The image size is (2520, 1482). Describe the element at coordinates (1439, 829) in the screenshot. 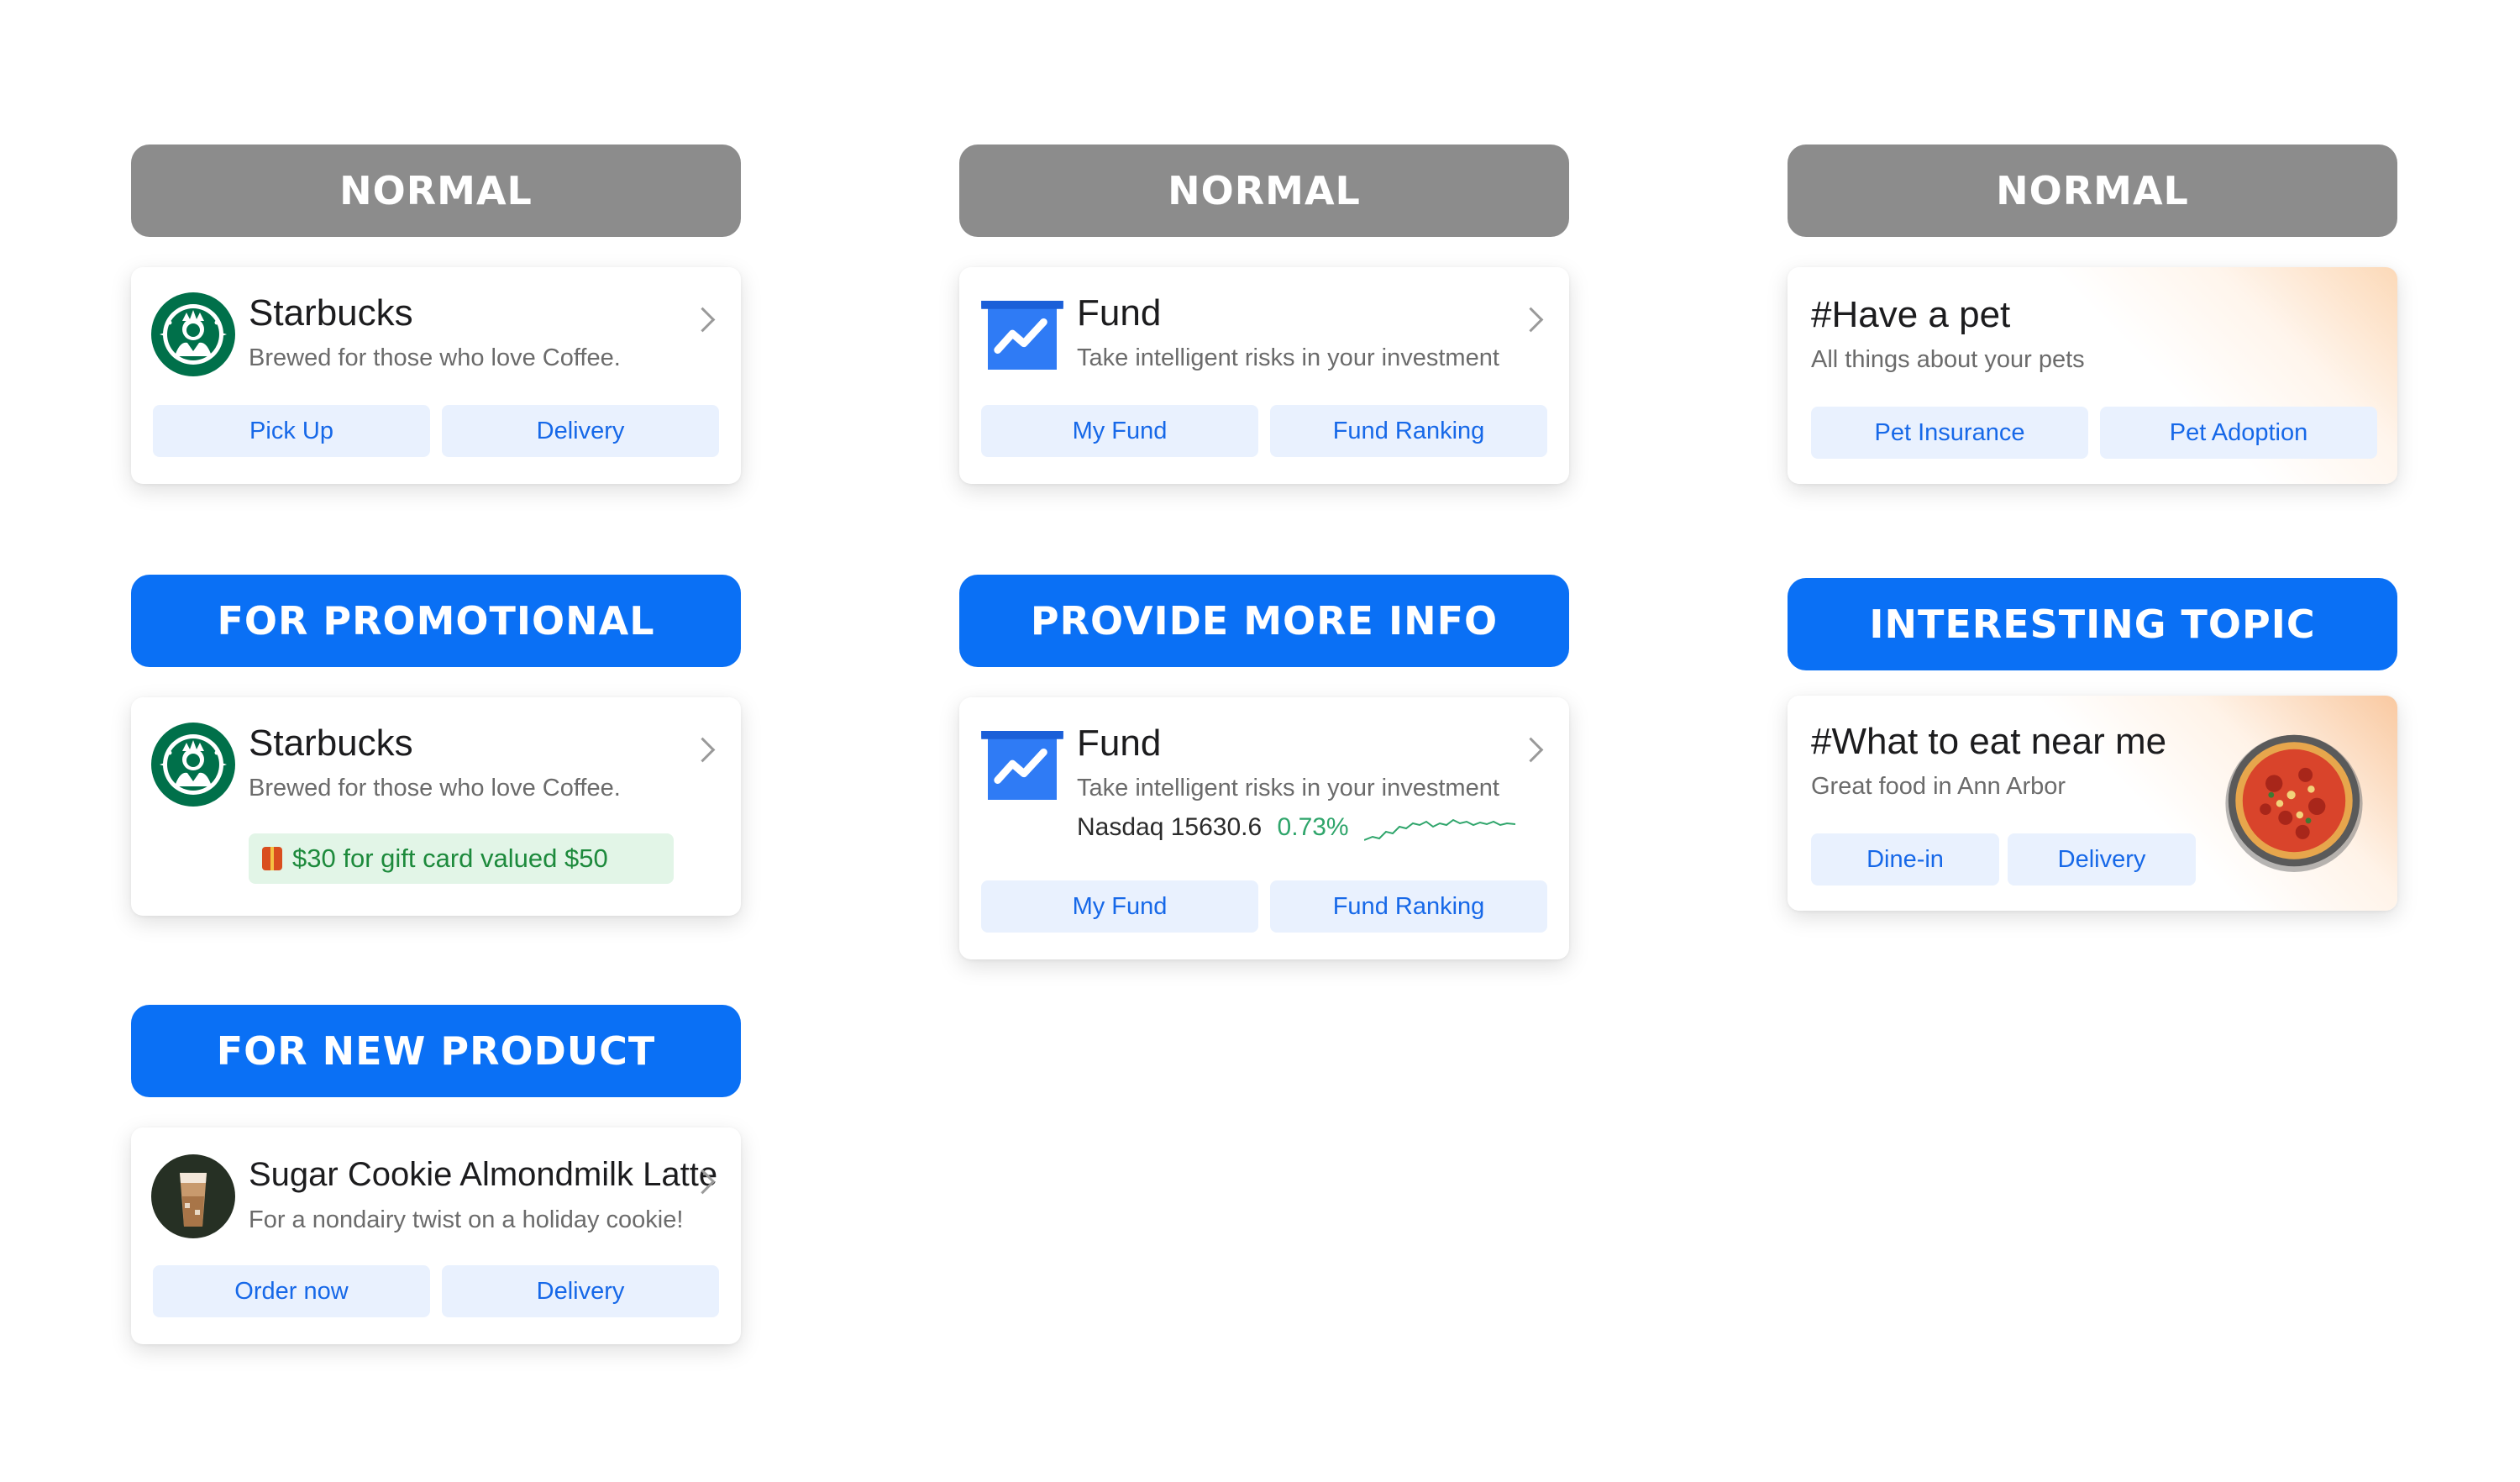

I see `sparkline-chart` at that location.